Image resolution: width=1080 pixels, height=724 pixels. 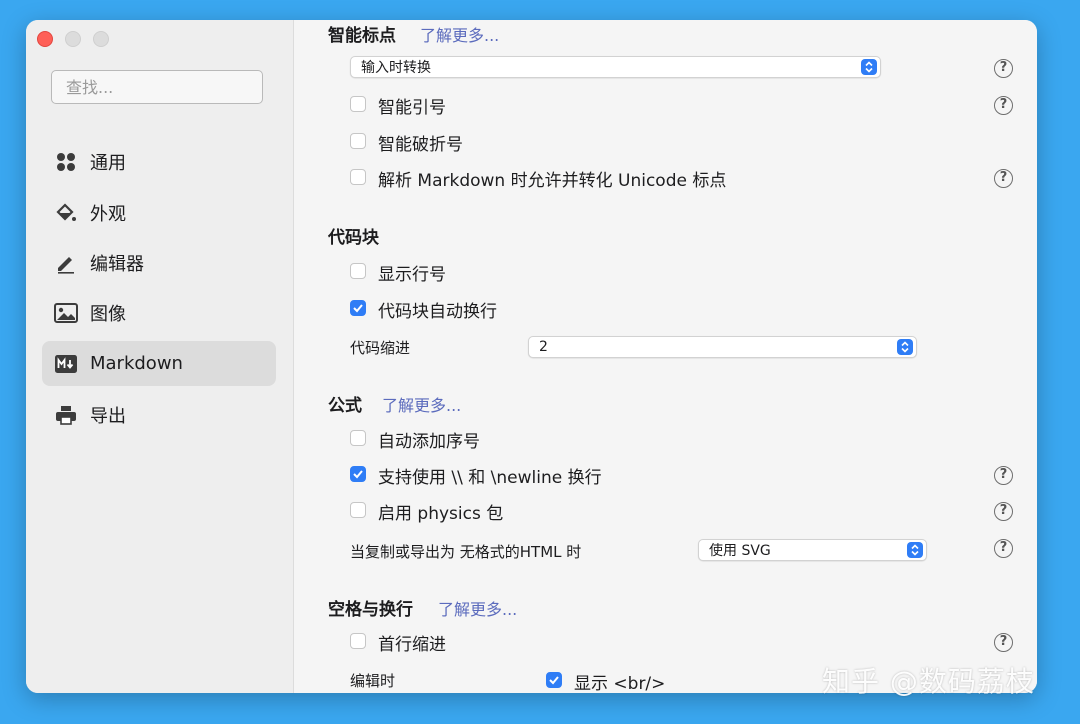 I want to click on paint-bucket-icon, so click(x=66, y=213).